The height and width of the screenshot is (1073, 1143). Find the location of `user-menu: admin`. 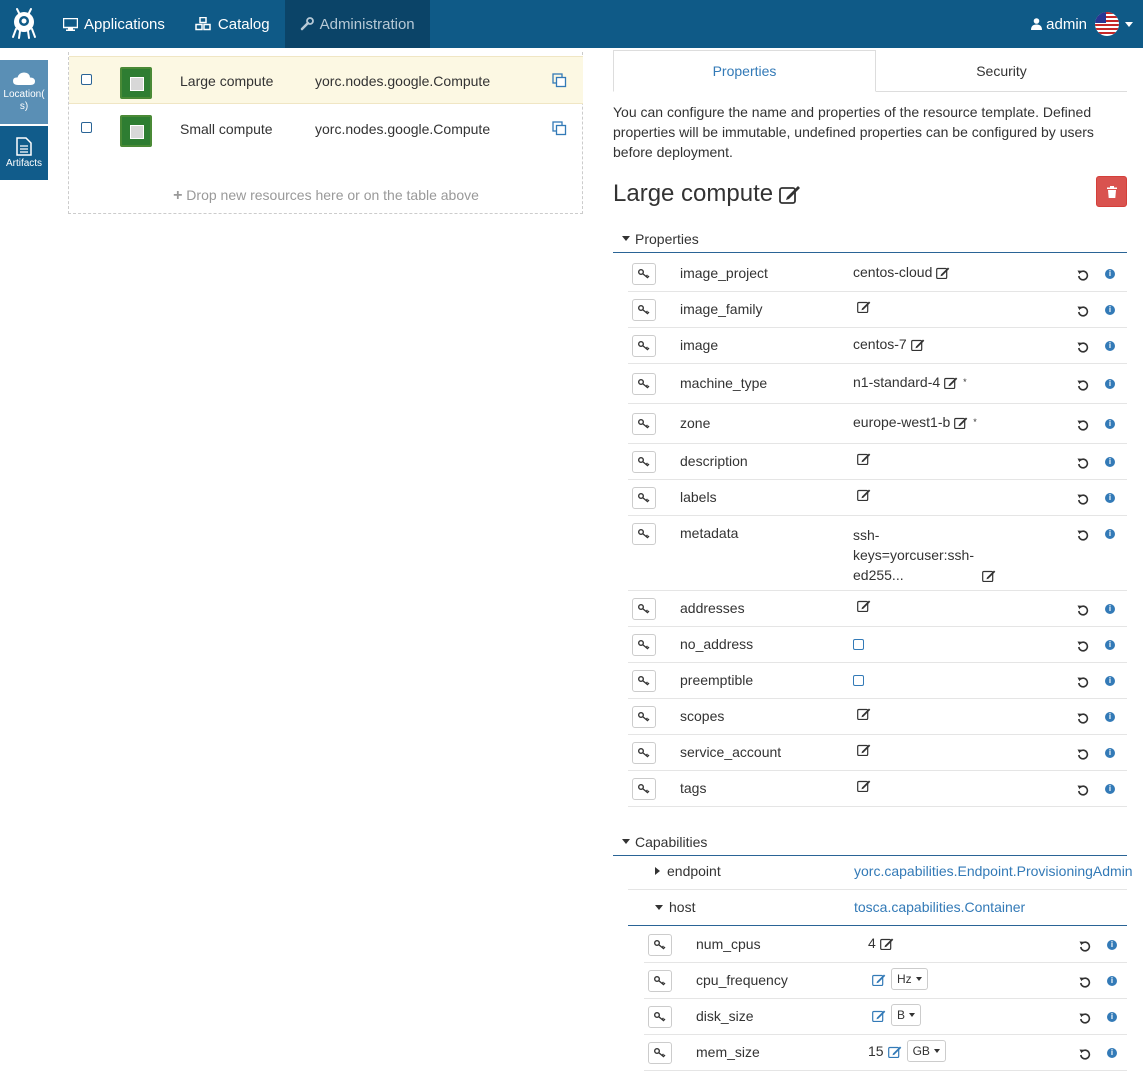

user-menu: admin is located at coordinates (1082, 24).